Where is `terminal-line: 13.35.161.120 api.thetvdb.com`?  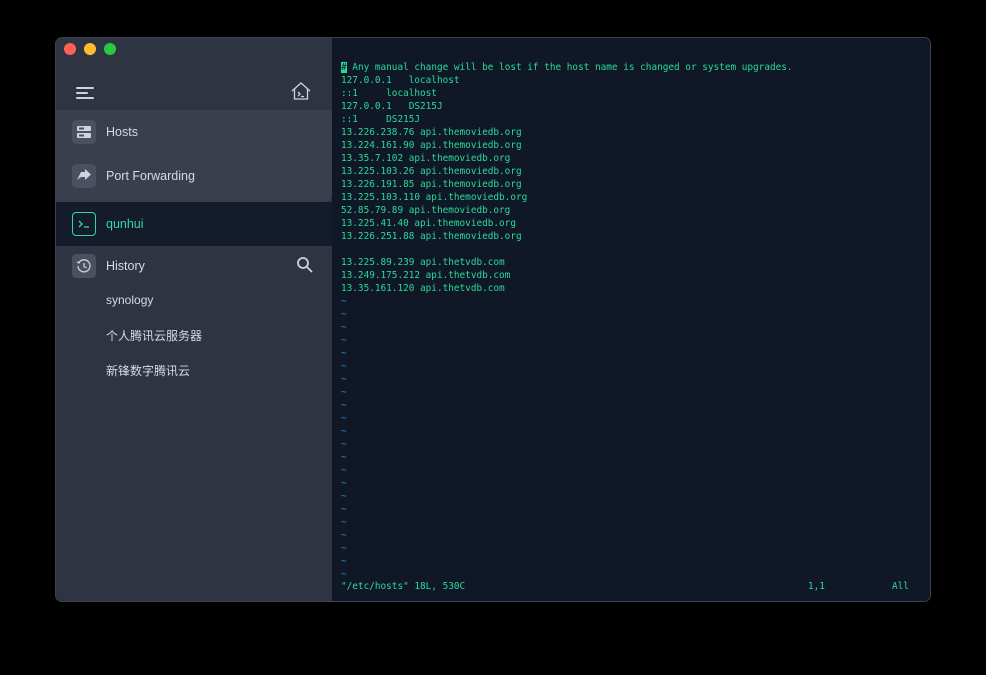 terminal-line: 13.35.161.120 api.thetvdb.com is located at coordinates (423, 288).